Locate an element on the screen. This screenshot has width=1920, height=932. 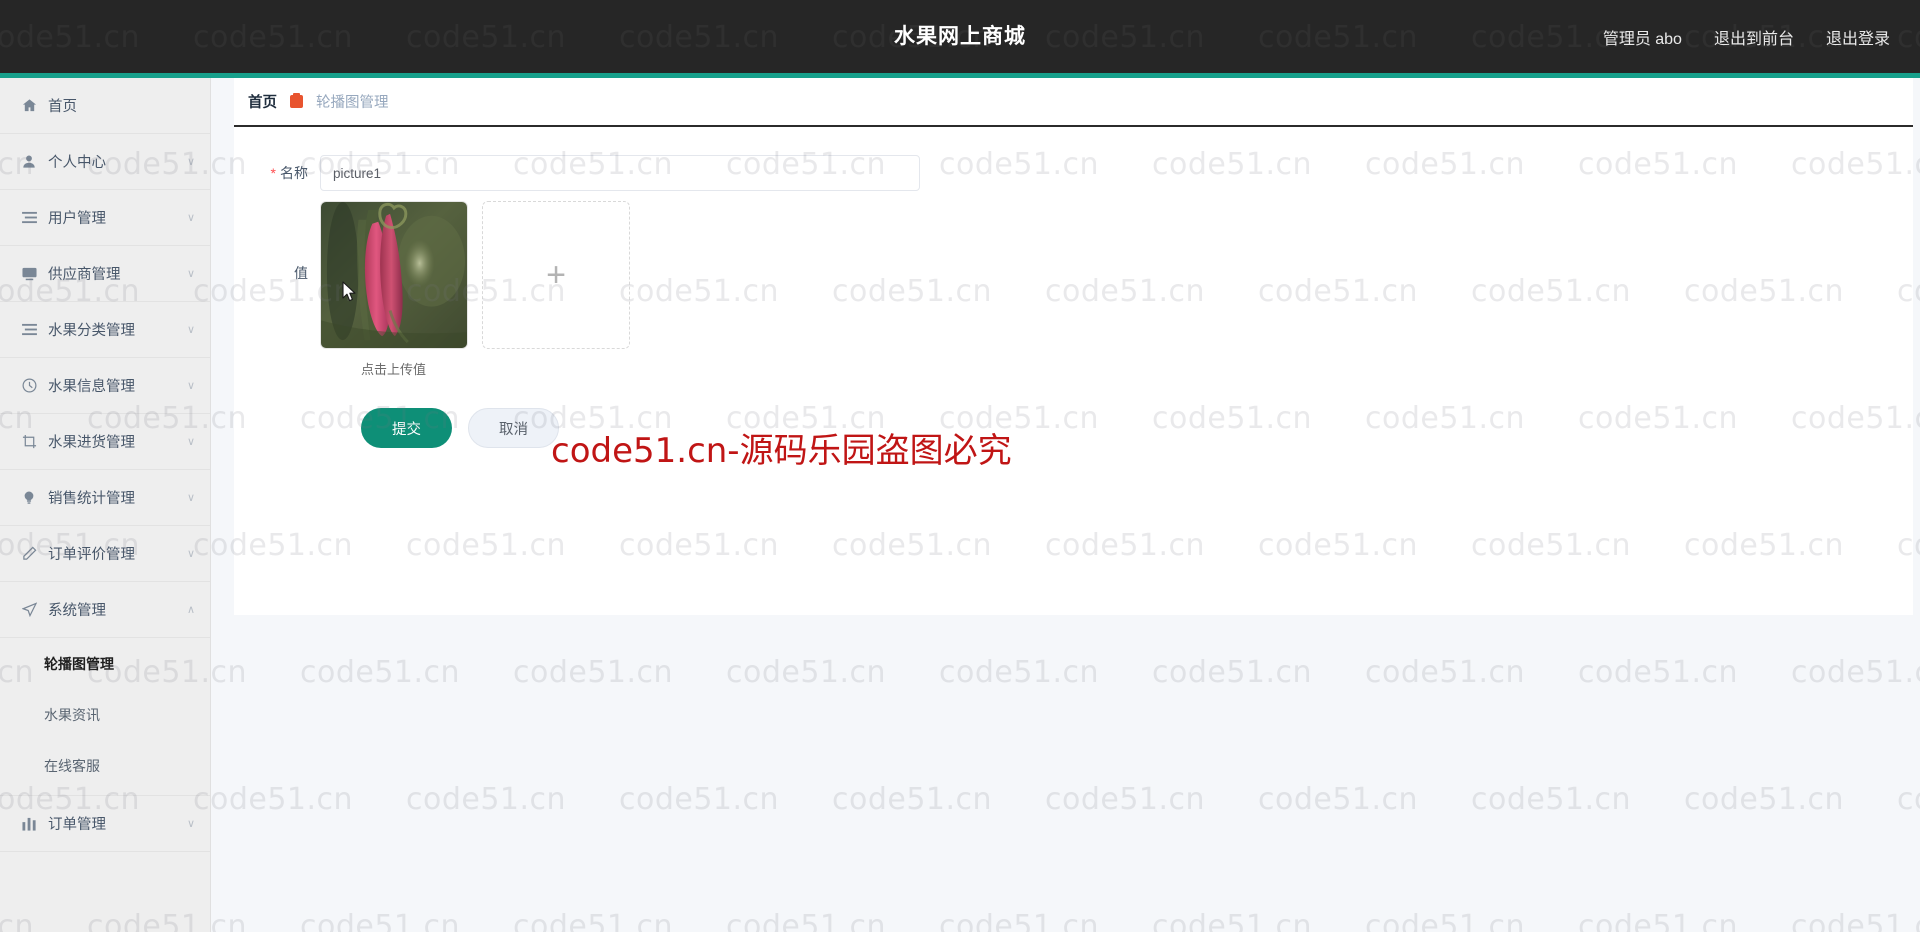
chevron-up-icon: ∧ is located at coordinates (191, 610).